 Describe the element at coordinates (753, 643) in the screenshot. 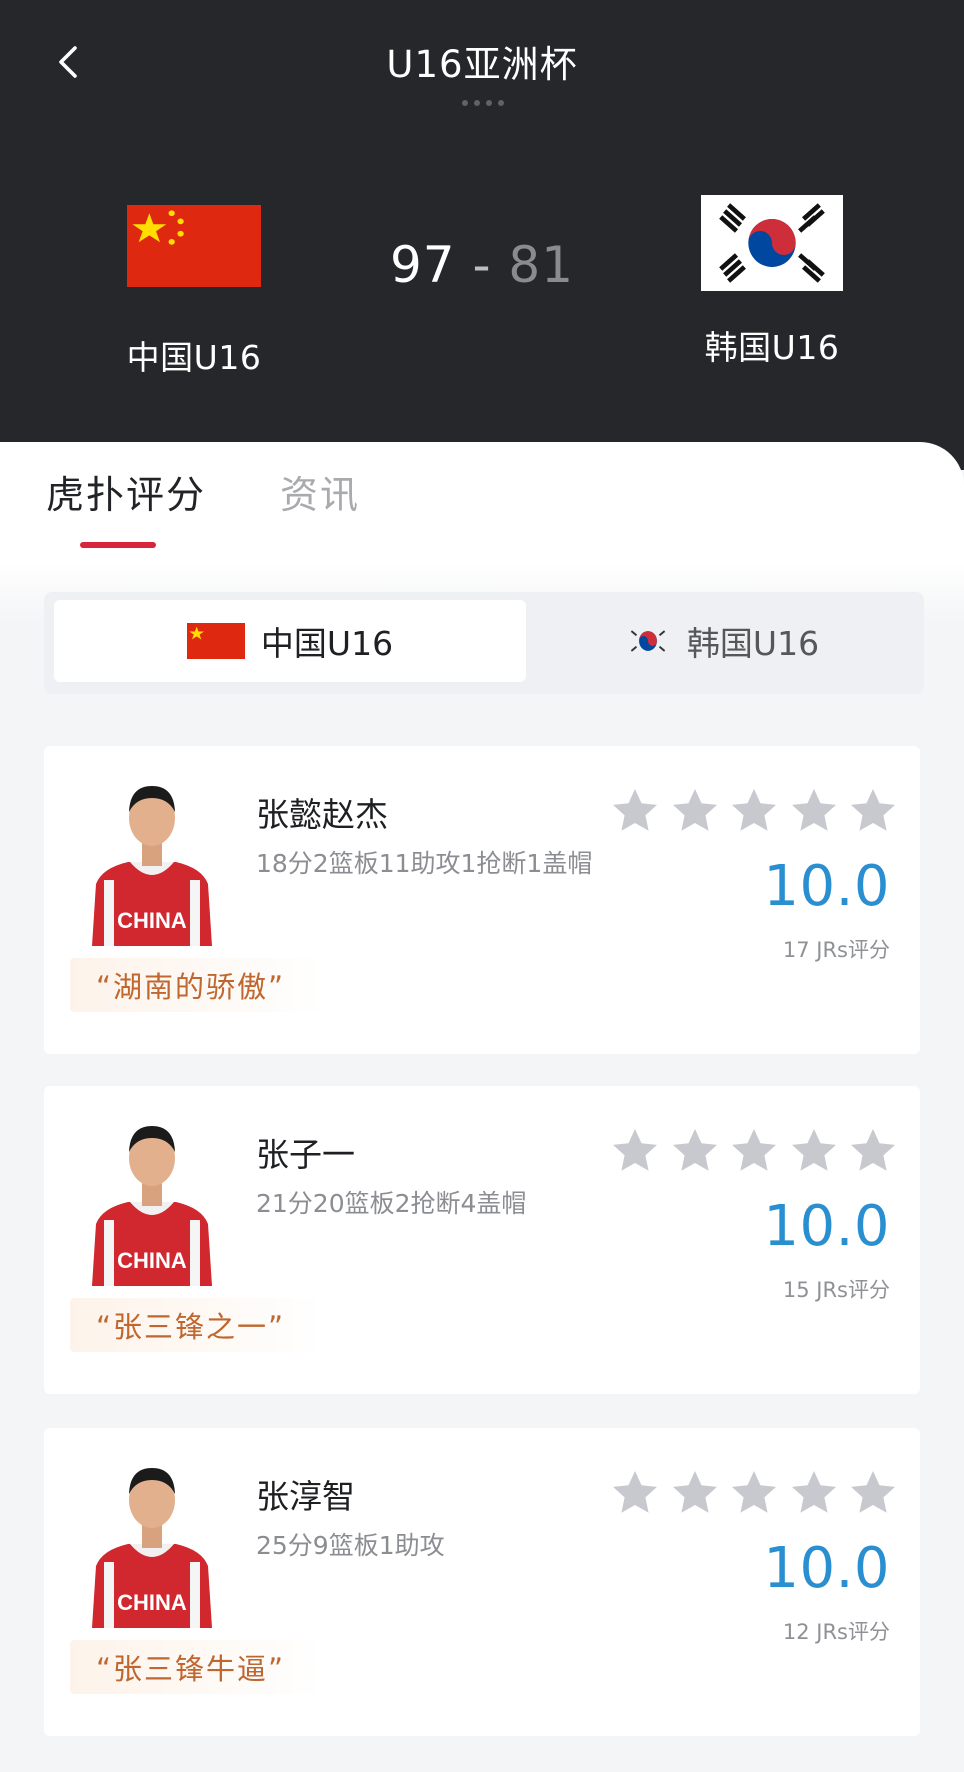

I see `team-switch-korea-label: 韩国U16` at that location.